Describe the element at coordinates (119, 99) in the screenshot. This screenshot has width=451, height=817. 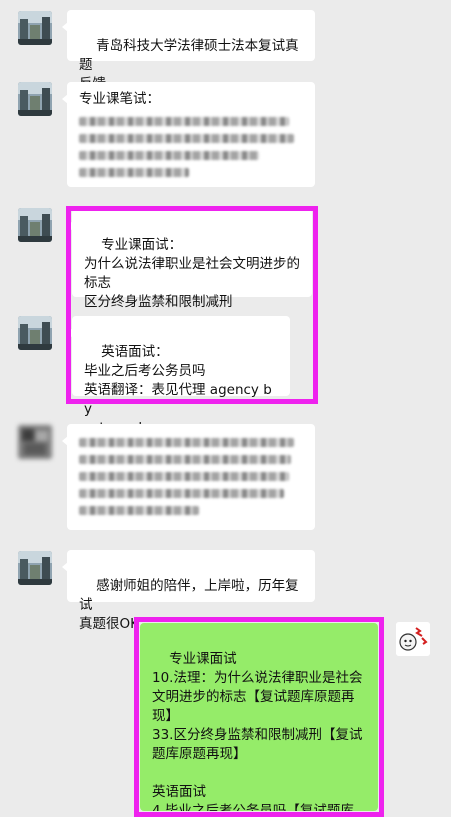
I see `message-title: 专业课笔试：` at that location.